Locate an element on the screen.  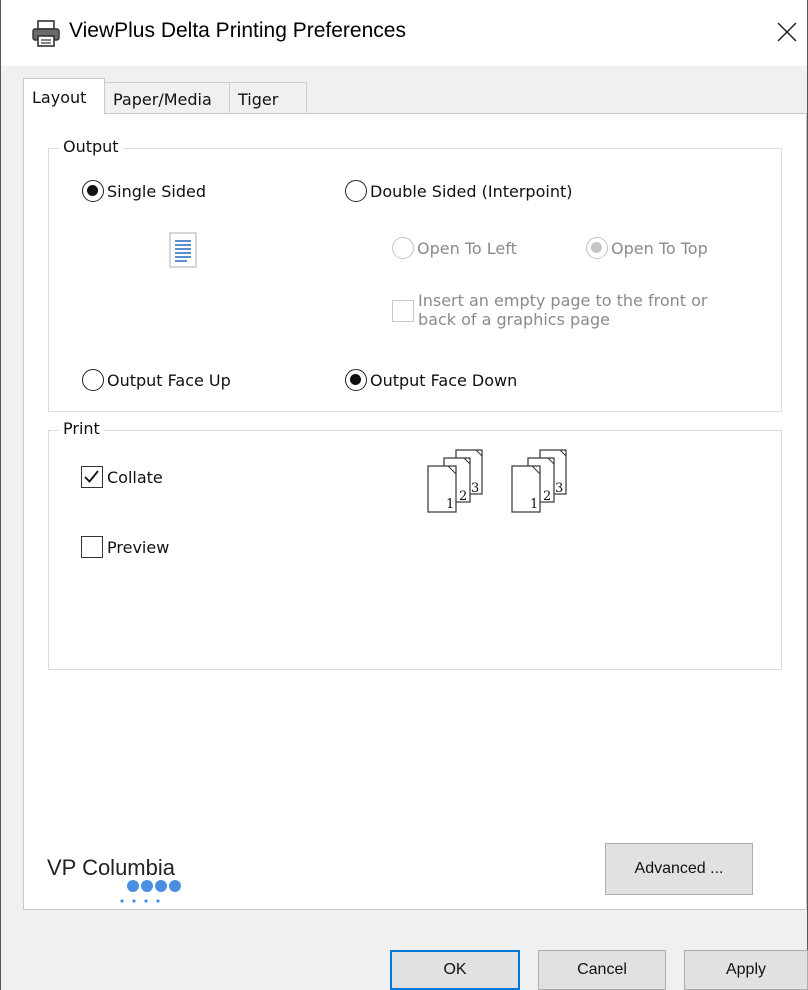
single-page-icon is located at coordinates (183, 250).